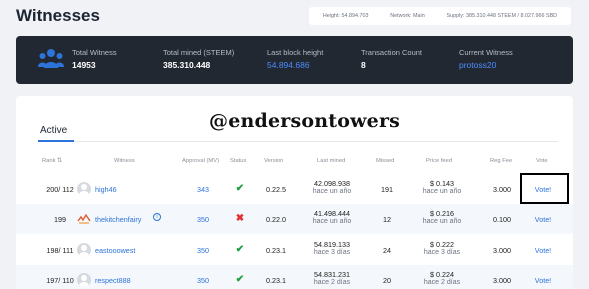 This screenshot has height=289, width=589. I want to click on last-mined-cell: 41.498.444 hace un año, so click(332, 218).